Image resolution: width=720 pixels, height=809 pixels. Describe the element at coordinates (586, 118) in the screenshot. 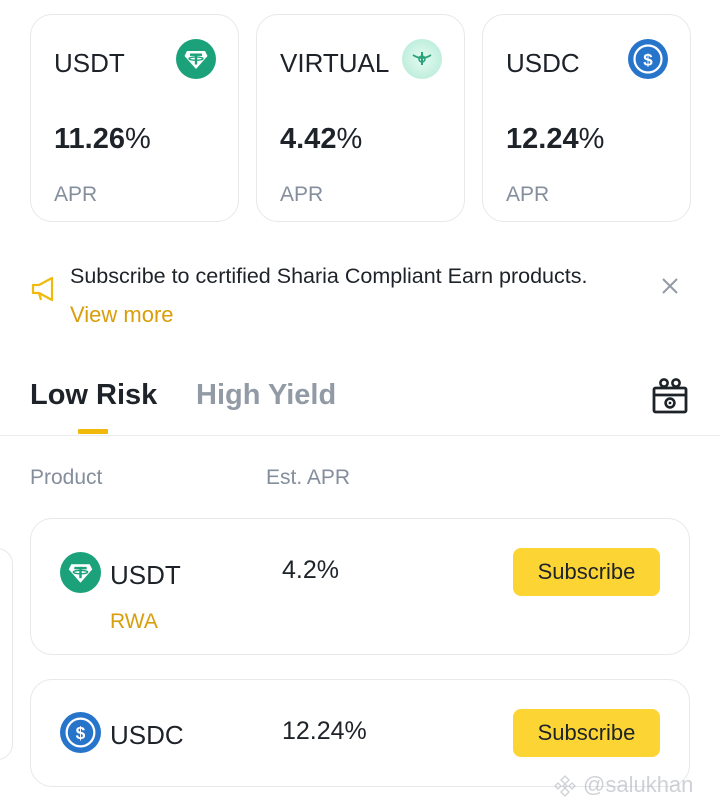

I see `apr-card-usdc: USDC $ 12.24% APR` at that location.